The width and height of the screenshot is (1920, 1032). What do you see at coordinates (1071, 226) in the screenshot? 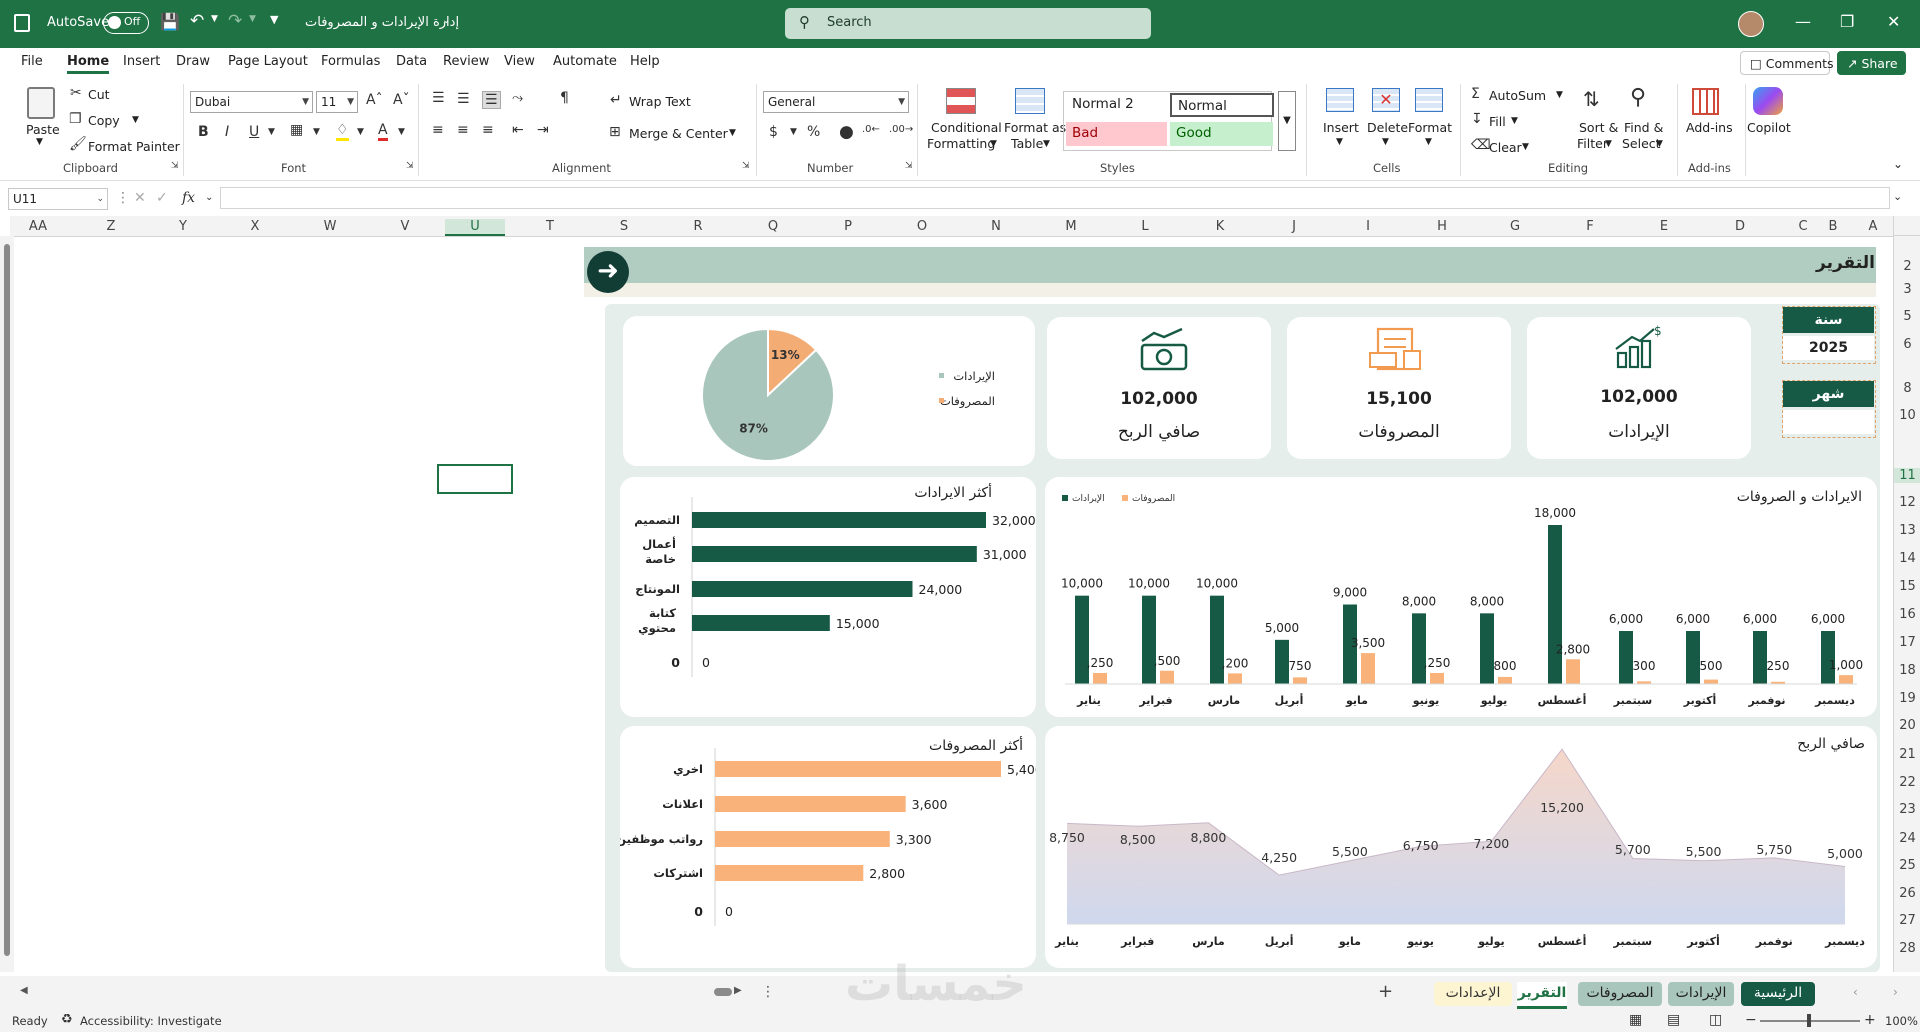
I see `column-header-m: M` at bounding box center [1071, 226].